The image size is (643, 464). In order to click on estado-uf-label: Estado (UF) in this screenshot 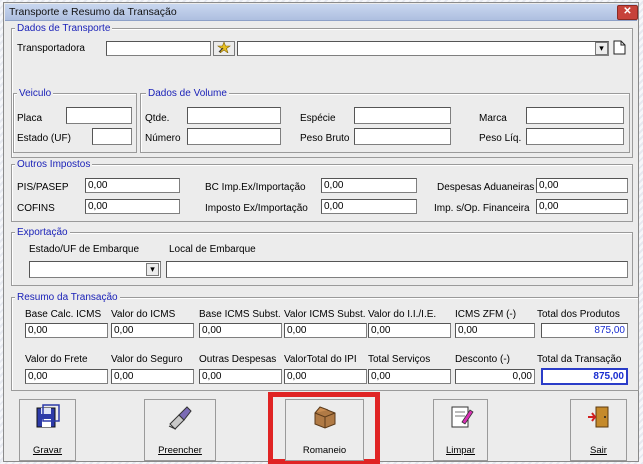, I will do `click(44, 138)`.